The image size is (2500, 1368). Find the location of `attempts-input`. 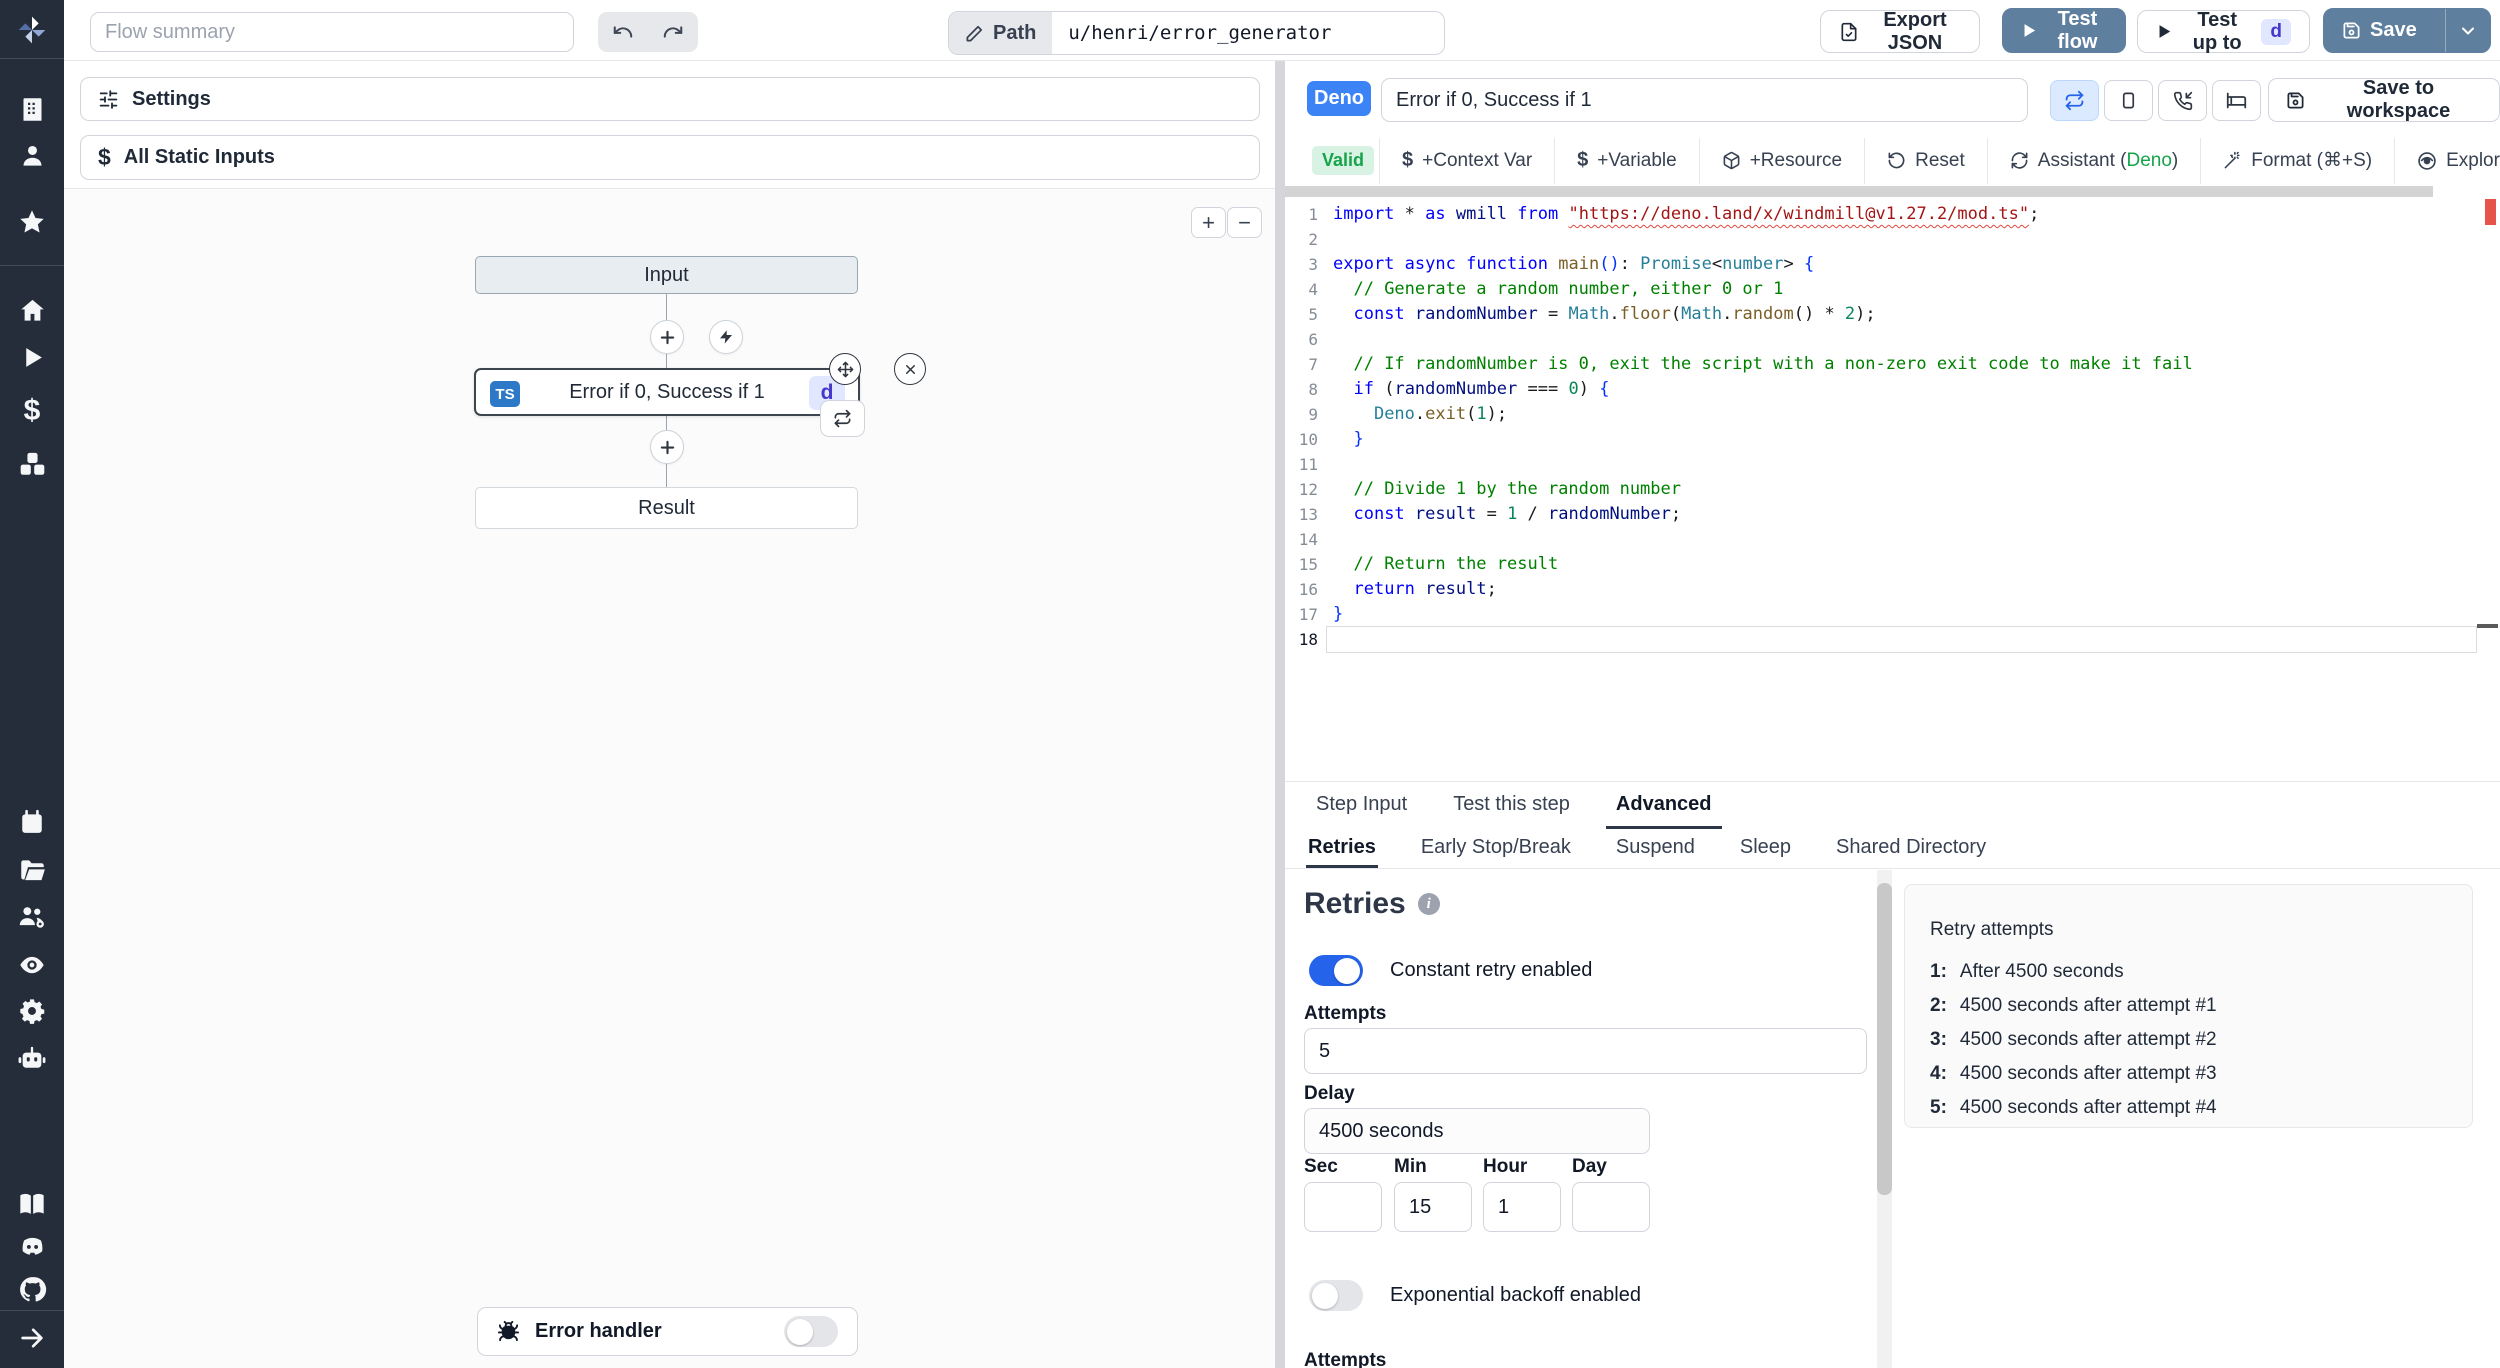

attempts-input is located at coordinates (1585, 1051).